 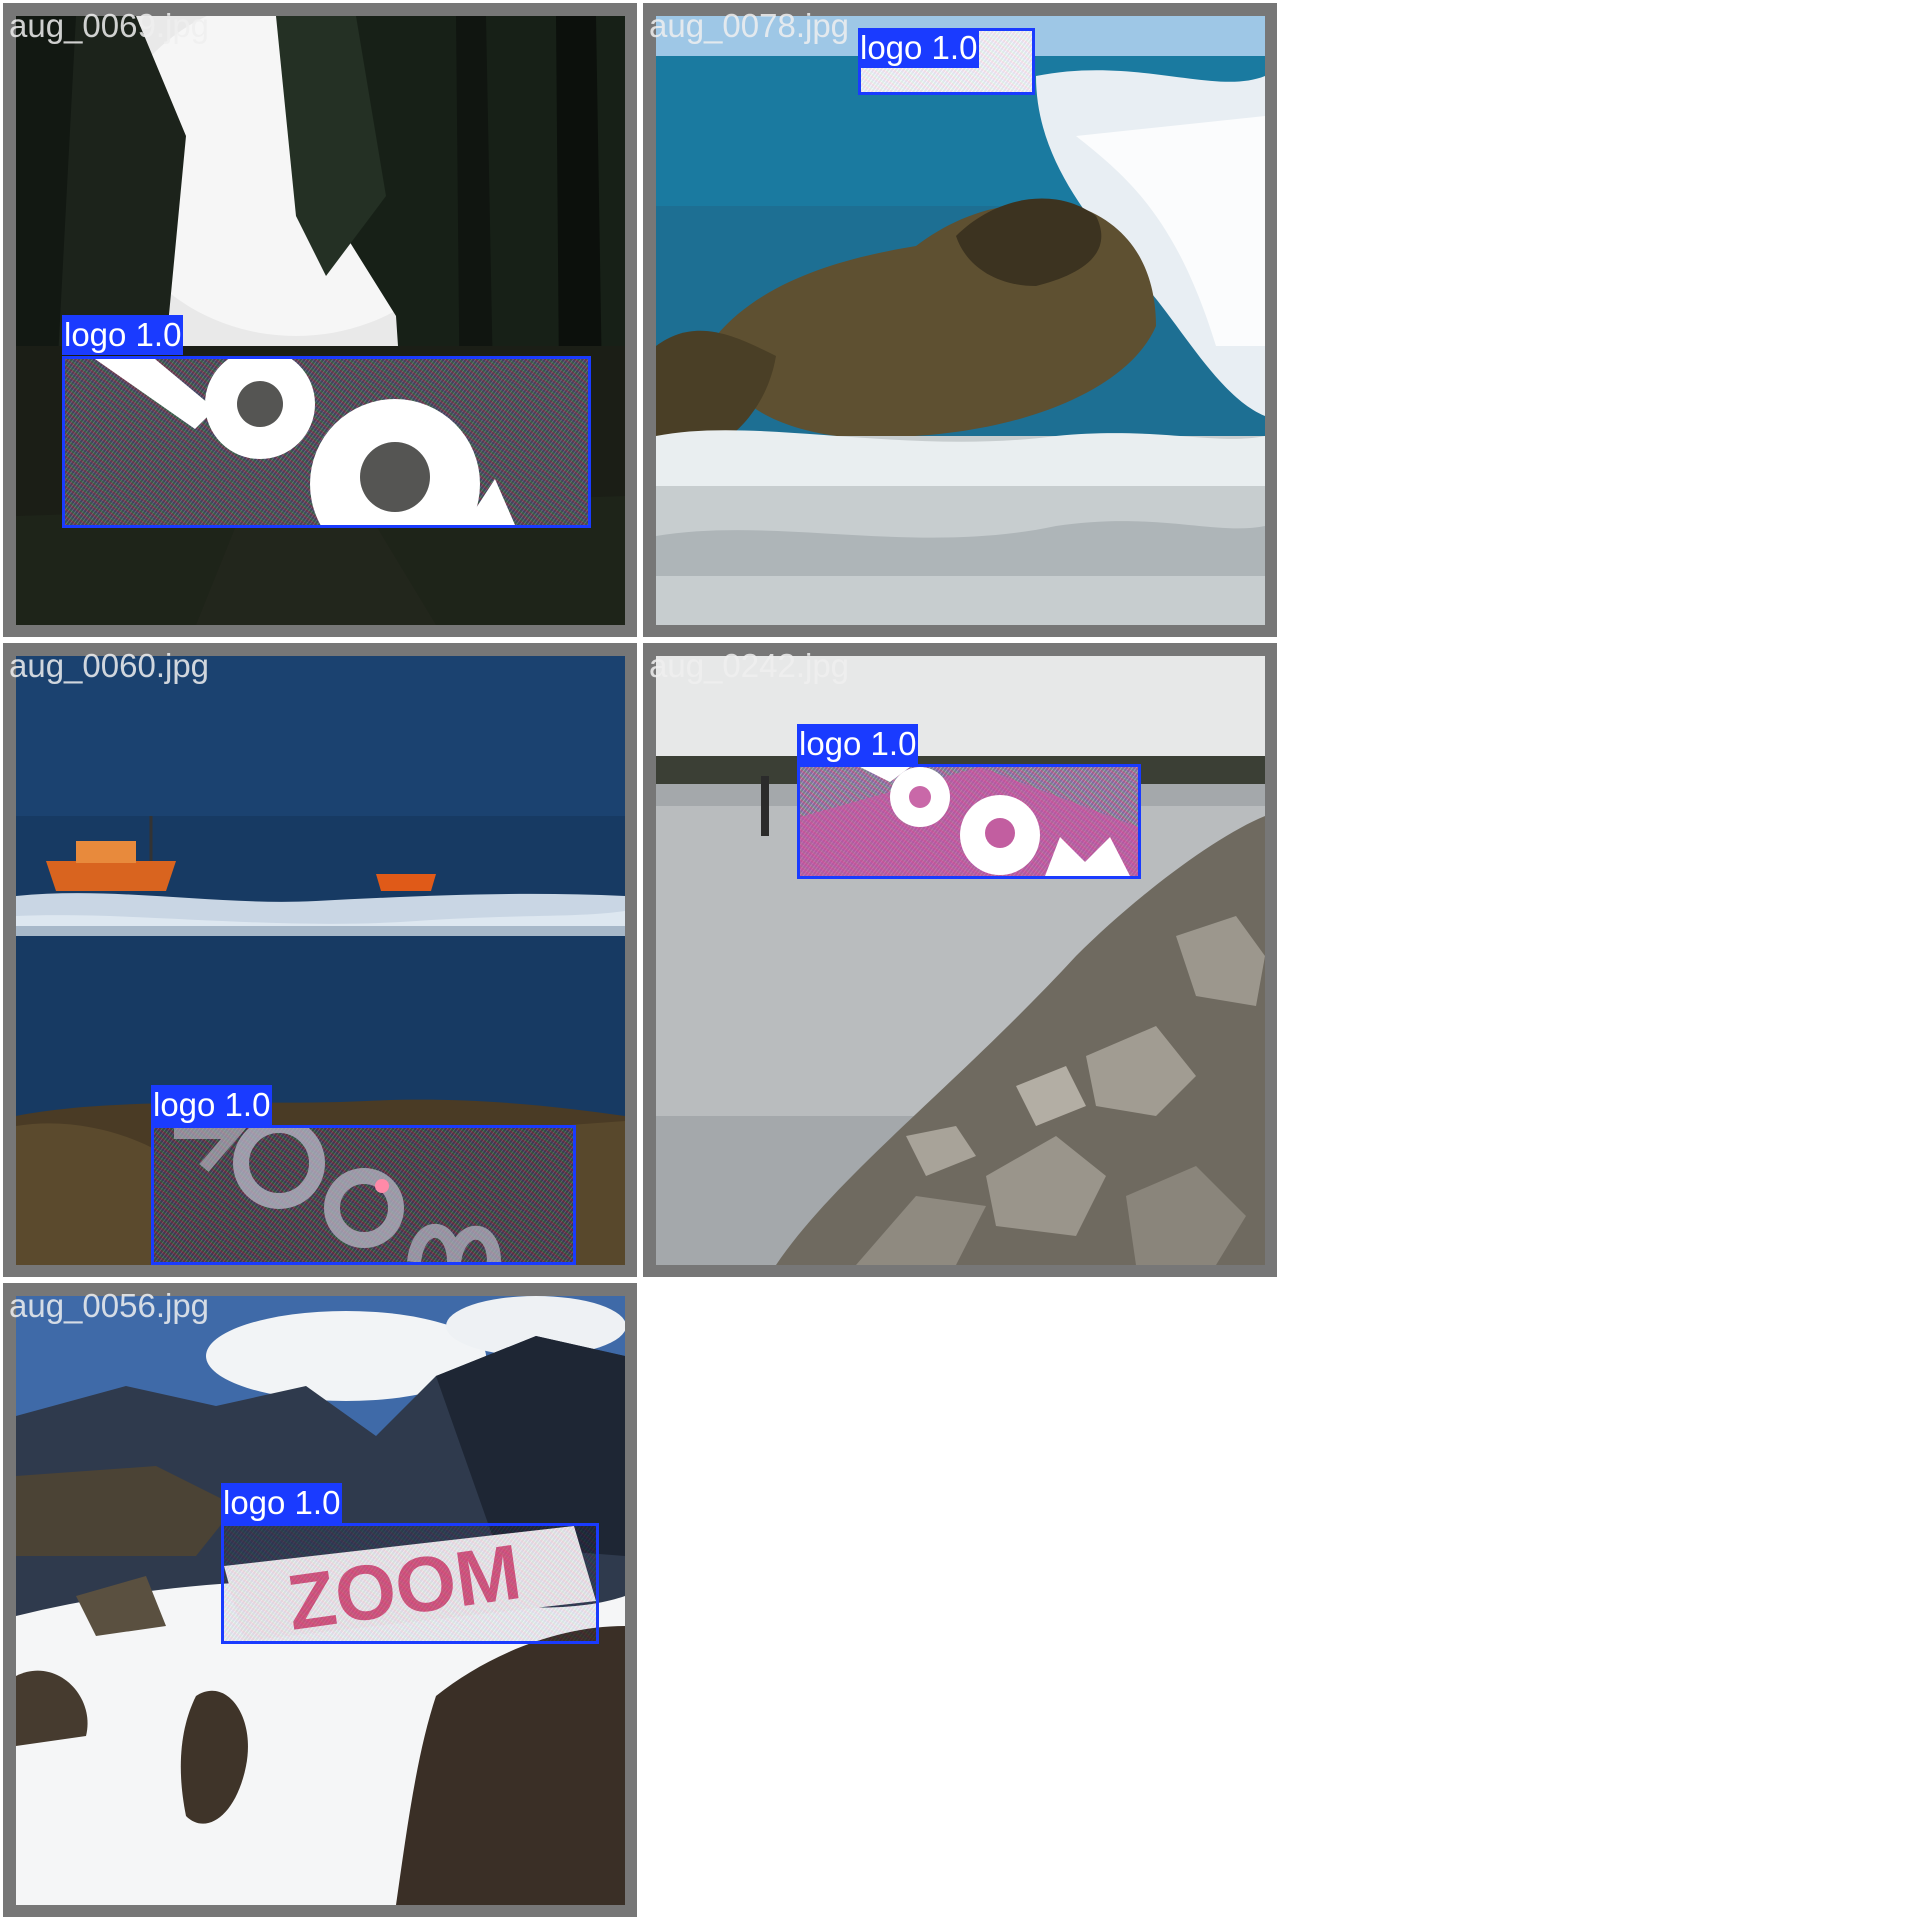 What do you see at coordinates (749, 665) in the screenshot?
I see `image-filename: aug_0242.jpg` at bounding box center [749, 665].